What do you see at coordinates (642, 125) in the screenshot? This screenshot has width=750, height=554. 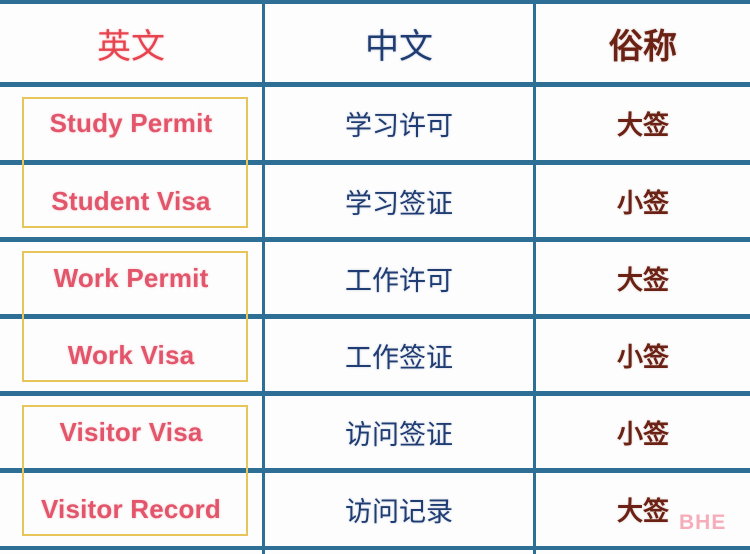 I see `cell-nickname-1: 大签` at bounding box center [642, 125].